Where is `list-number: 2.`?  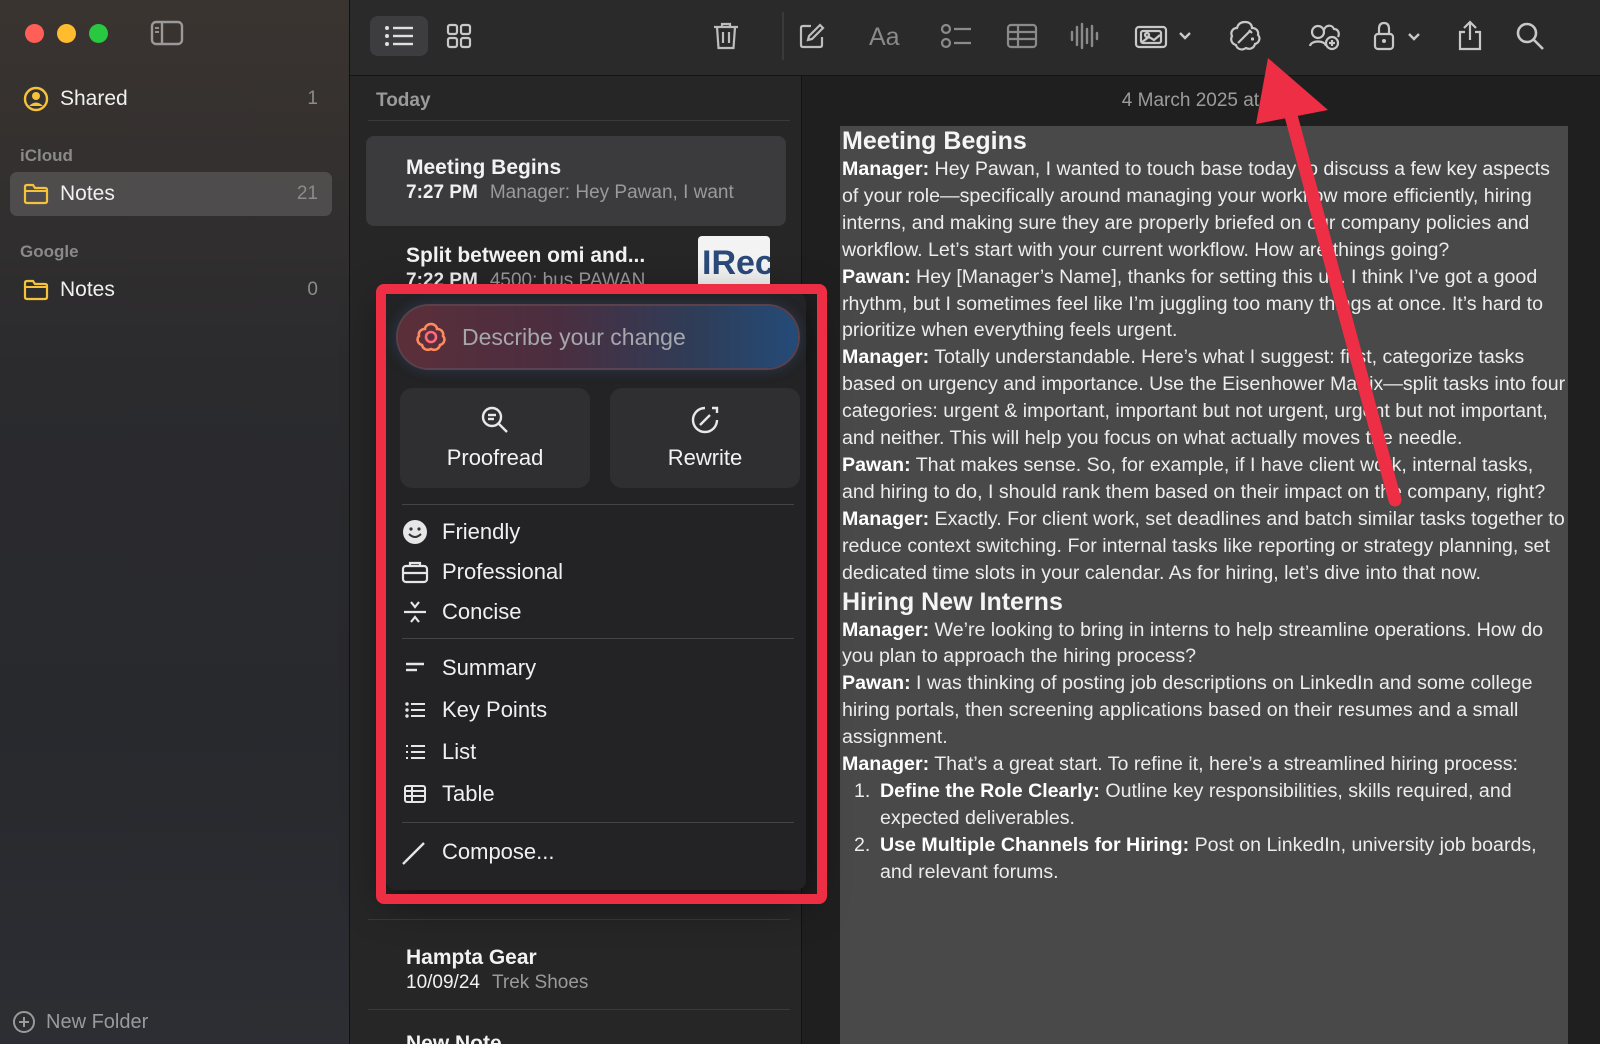
list-number: 2. is located at coordinates (862, 844).